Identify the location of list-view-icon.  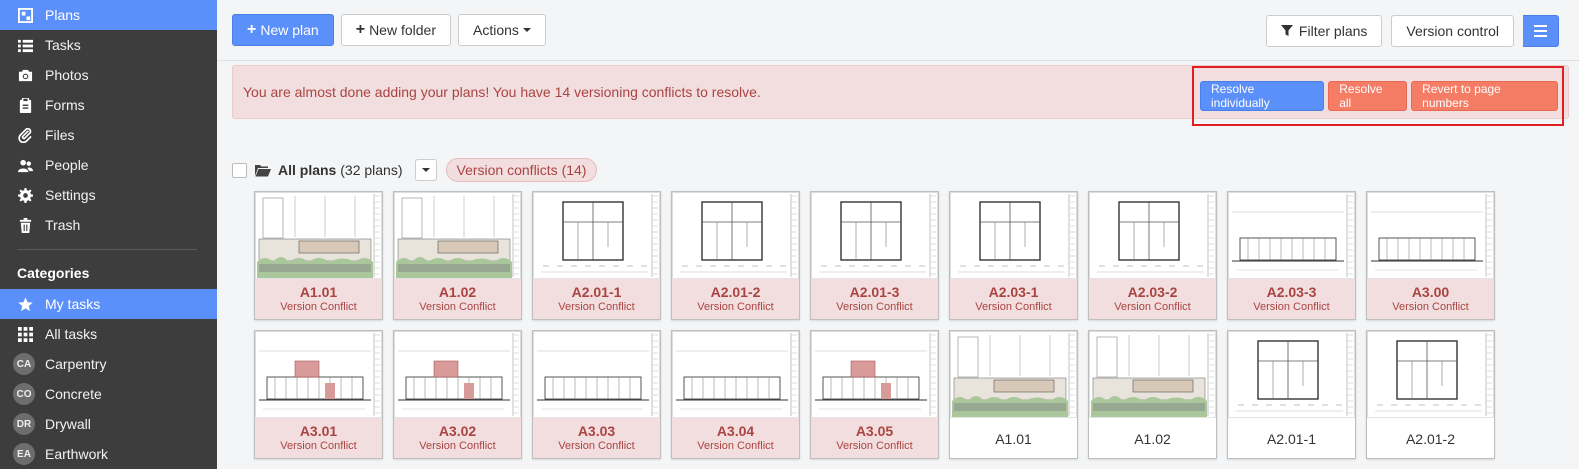
(1540, 31).